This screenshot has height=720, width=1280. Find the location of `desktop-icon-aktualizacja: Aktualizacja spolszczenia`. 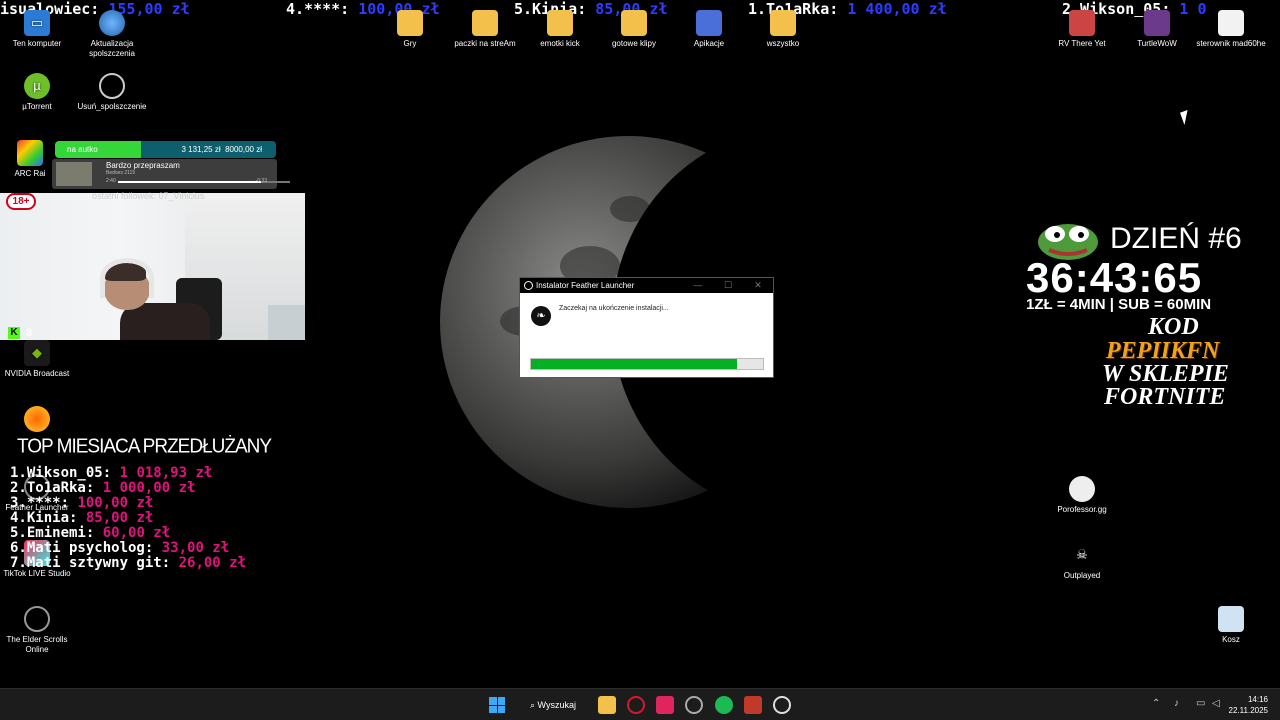

desktop-icon-aktualizacja: Aktualizacja spolszczenia is located at coordinates (112, 34).